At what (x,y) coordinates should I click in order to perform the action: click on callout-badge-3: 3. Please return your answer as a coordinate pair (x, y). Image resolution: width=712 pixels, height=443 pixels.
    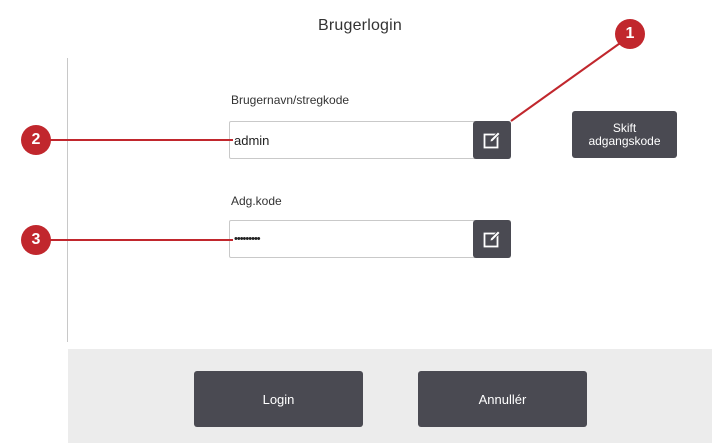
    Looking at the image, I should click on (36, 240).